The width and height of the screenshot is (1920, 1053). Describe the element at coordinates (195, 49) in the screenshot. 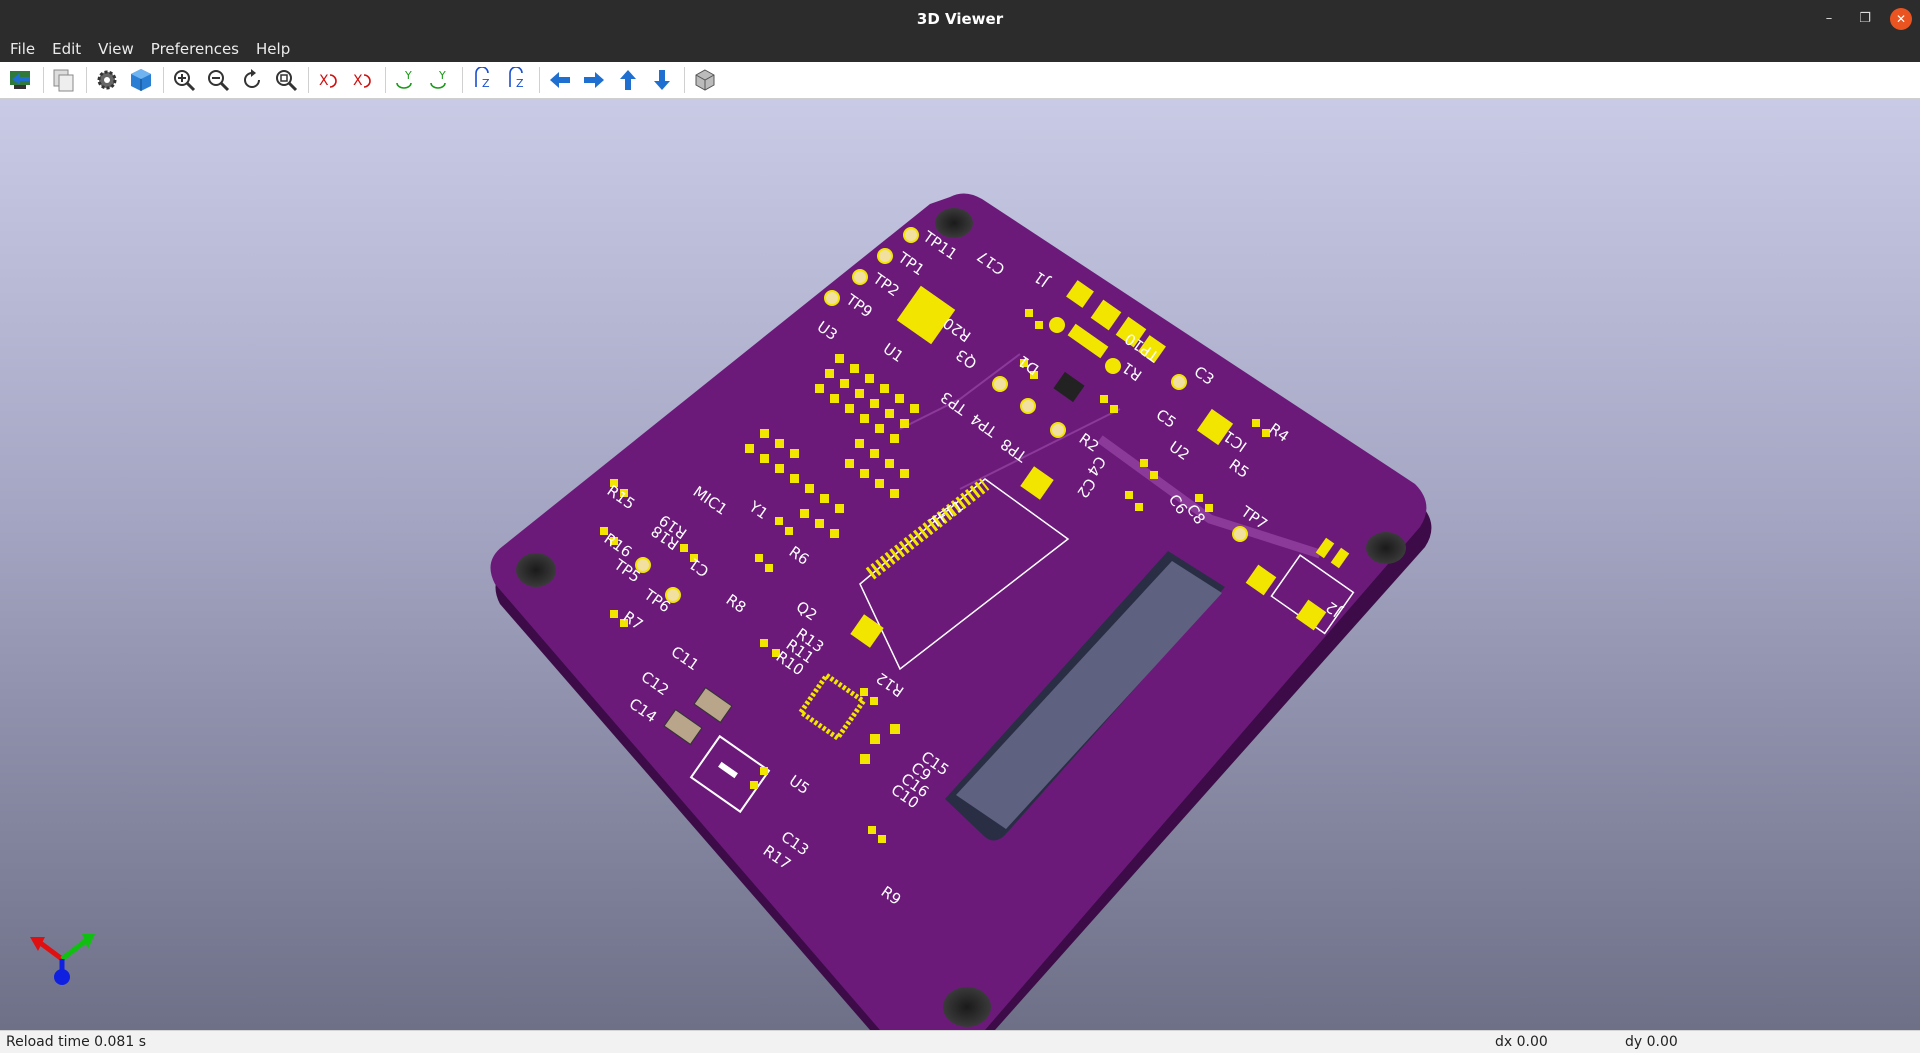

I see `menu-preferences: Preferences` at that location.